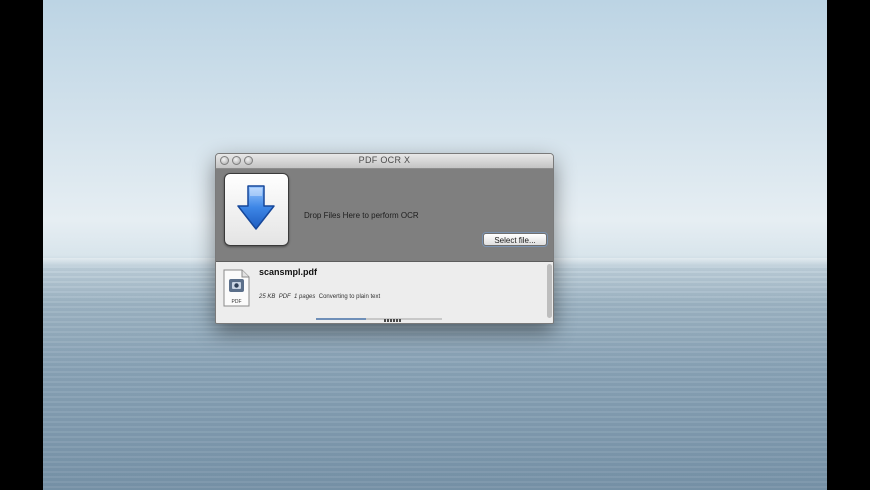 Image resolution: width=870 pixels, height=490 pixels. Describe the element at coordinates (236, 288) in the screenshot. I see `pdf-file-icon: PDF` at that location.